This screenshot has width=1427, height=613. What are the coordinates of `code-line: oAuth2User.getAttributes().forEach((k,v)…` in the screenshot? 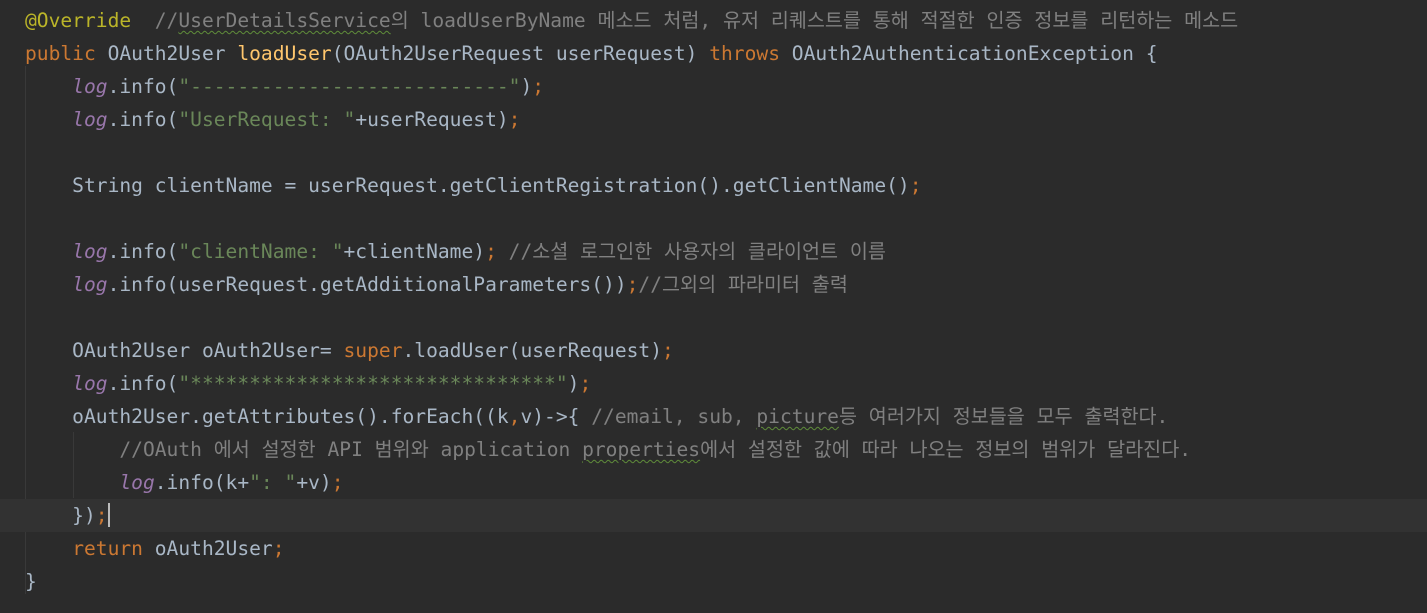 It's located at (713, 416).